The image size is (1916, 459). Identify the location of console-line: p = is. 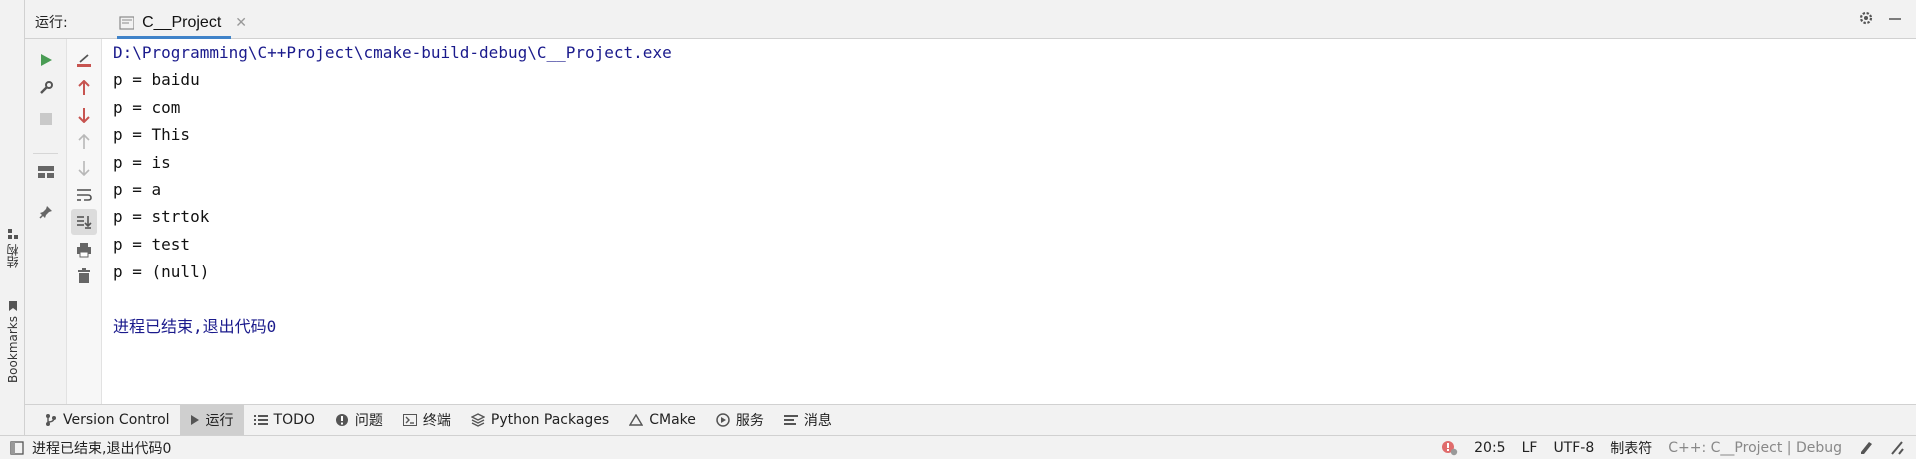
(142, 162).